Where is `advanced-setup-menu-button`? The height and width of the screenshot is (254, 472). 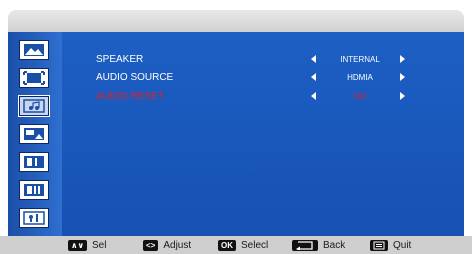 advanced-setup-menu-button is located at coordinates (34, 190).